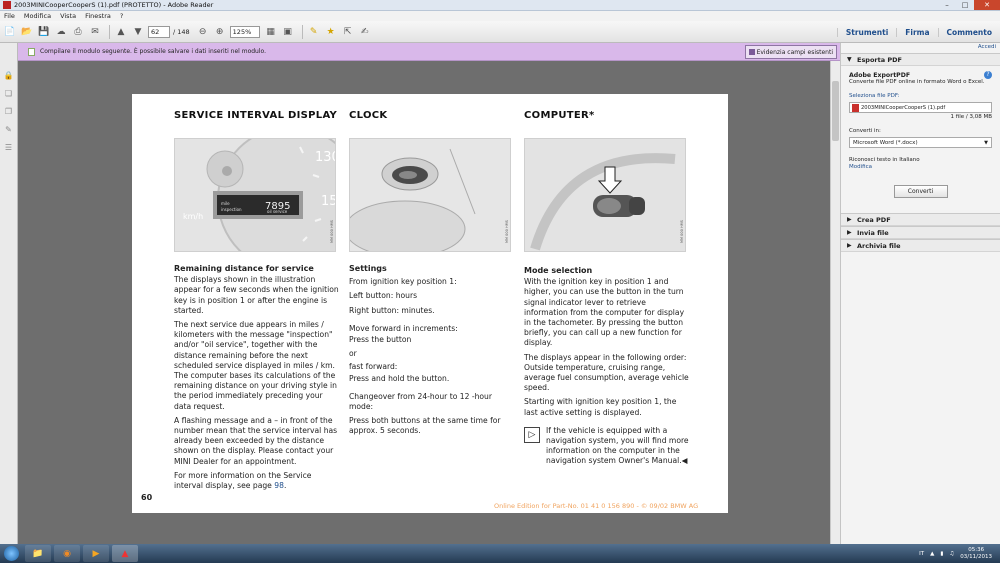 The width and height of the screenshot is (1000, 563). Describe the element at coordinates (865, 131) in the screenshot. I see `convert-to-label: Converti in:` at that location.